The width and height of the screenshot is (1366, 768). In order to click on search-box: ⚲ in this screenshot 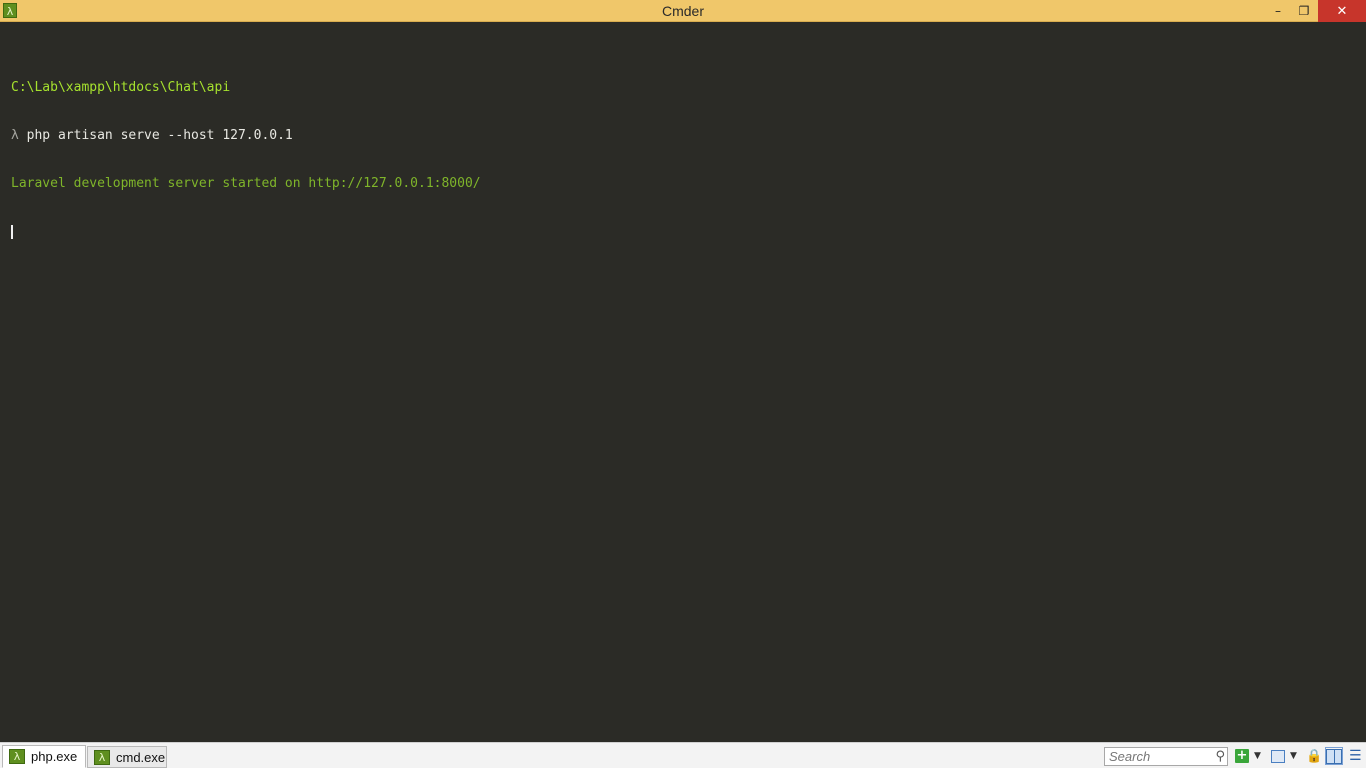, I will do `click(1166, 756)`.